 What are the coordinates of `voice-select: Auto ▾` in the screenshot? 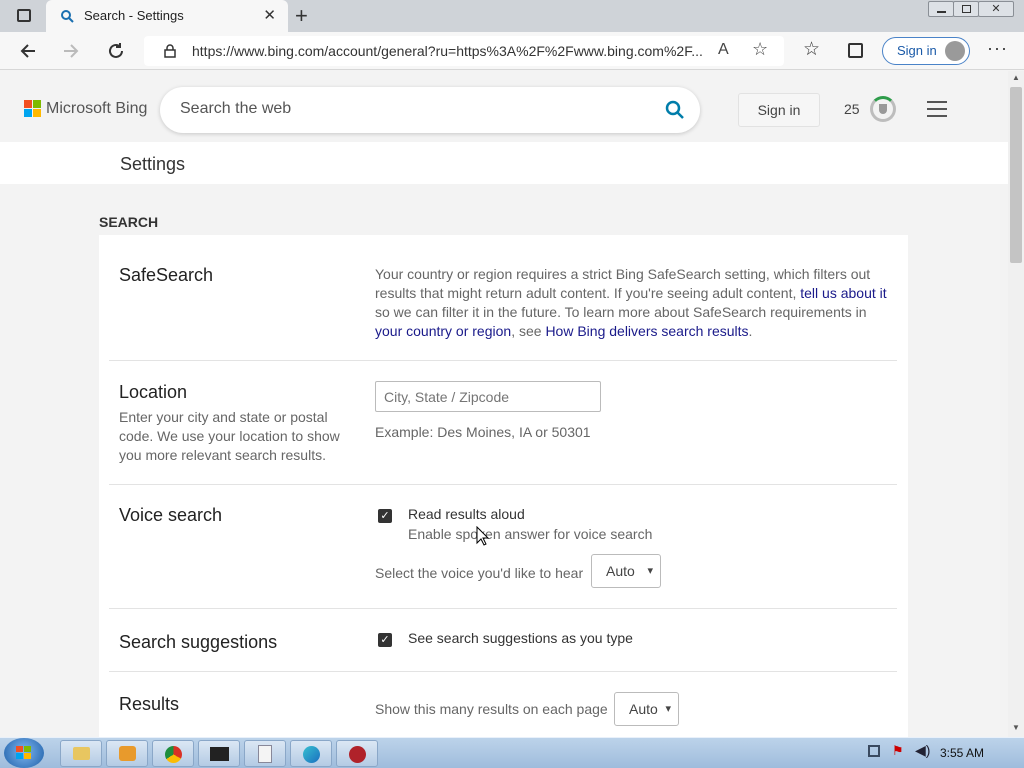 It's located at (626, 571).